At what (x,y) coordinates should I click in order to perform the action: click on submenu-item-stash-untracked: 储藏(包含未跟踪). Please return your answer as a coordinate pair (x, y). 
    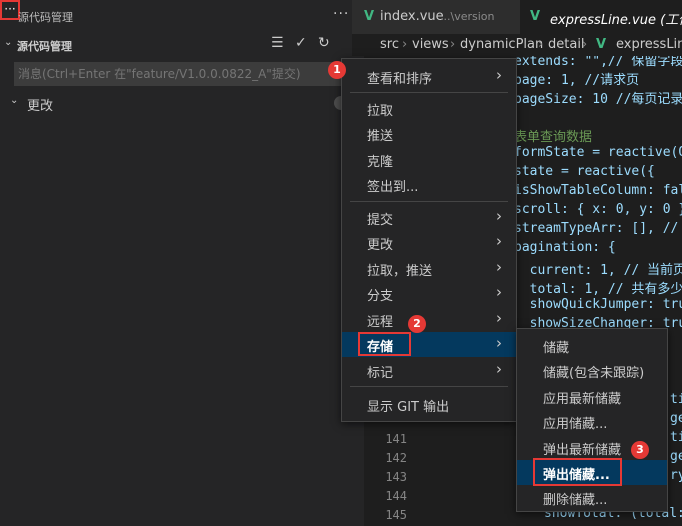
    Looking at the image, I should click on (592, 370).